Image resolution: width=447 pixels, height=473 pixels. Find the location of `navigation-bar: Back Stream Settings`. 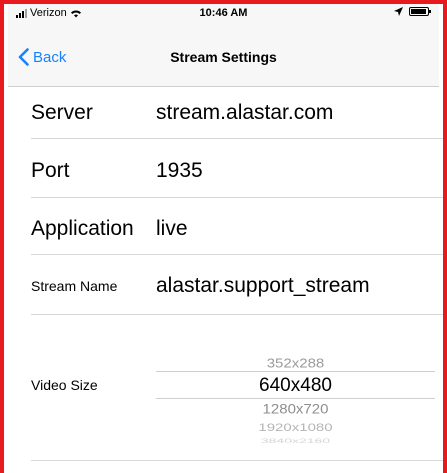

navigation-bar: Back Stream Settings is located at coordinates (223, 54).